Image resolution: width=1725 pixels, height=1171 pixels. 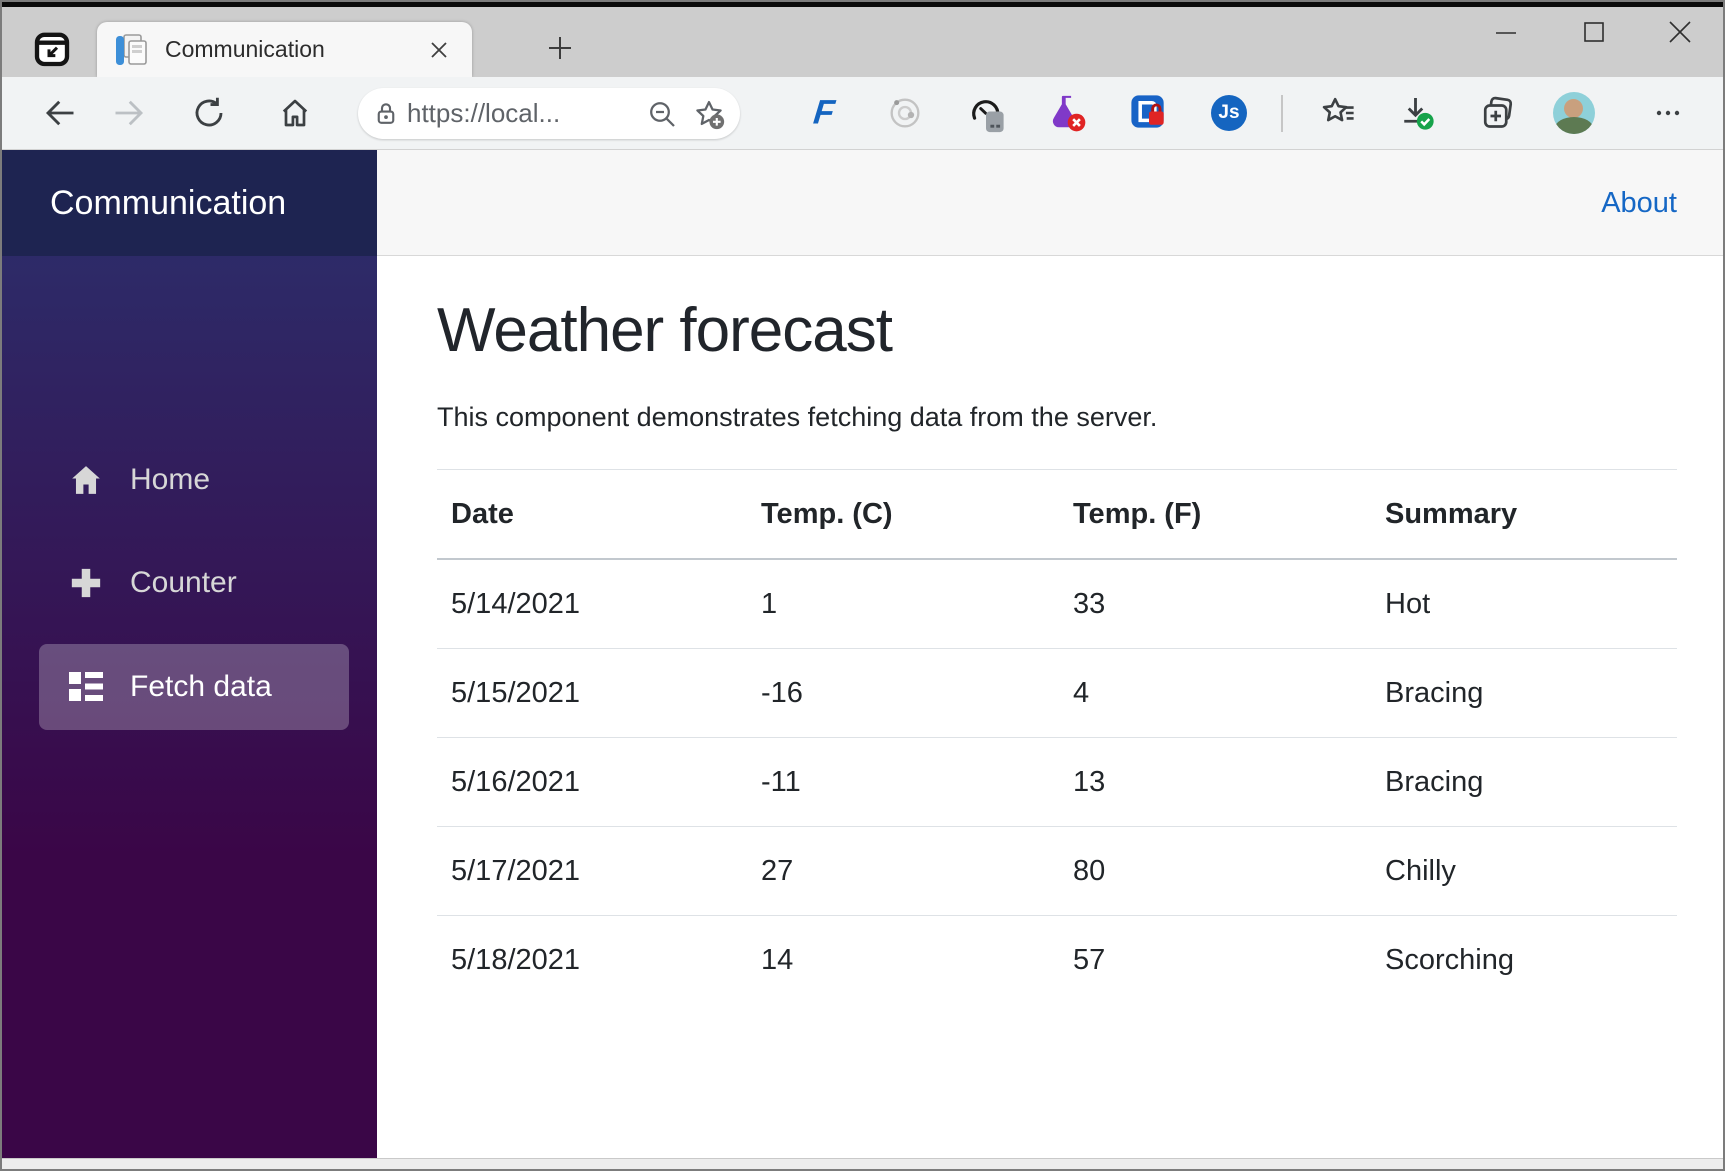 I want to click on home-icon, so click(x=86, y=480).